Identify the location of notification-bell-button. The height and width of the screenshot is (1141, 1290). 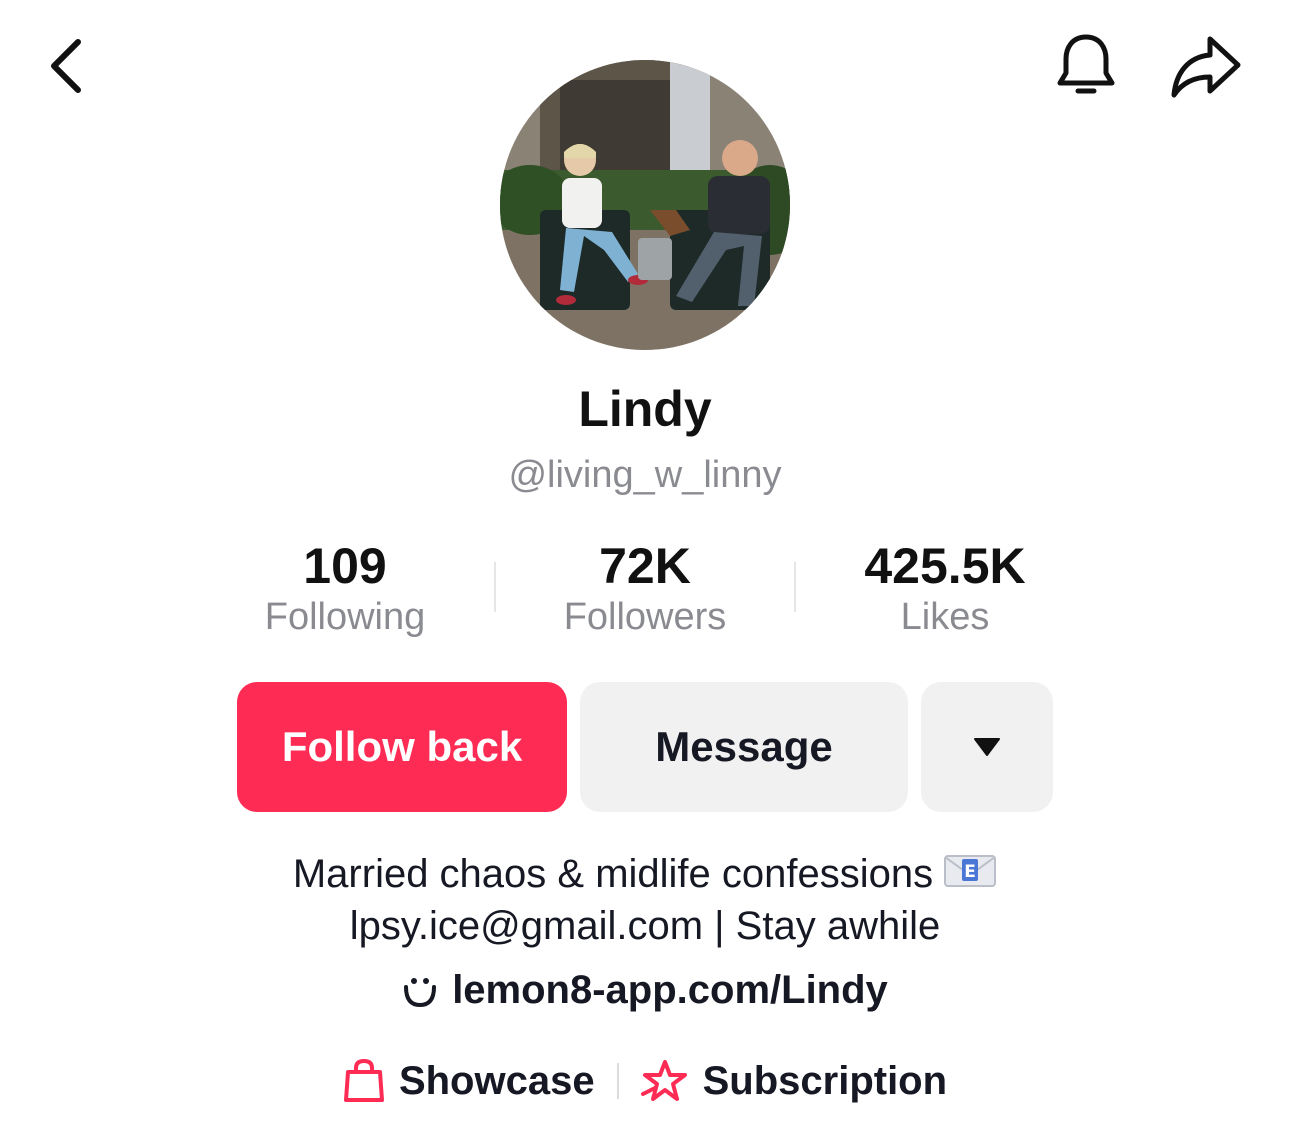
(1086, 66).